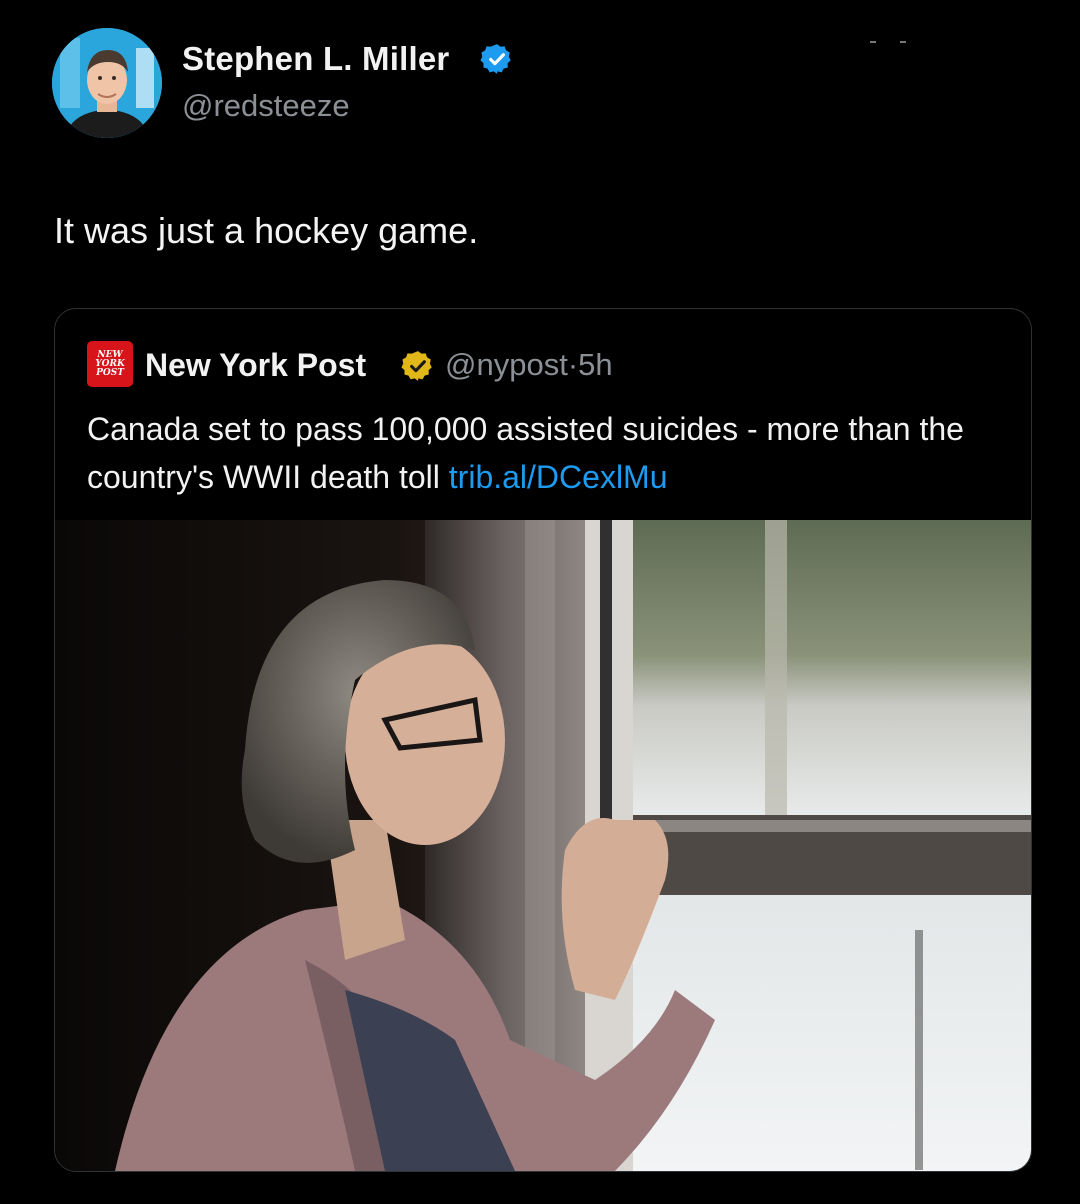 The image size is (1080, 1204). Describe the element at coordinates (315, 59) in the screenshot. I see `author-name: Stephen L. Miller` at that location.